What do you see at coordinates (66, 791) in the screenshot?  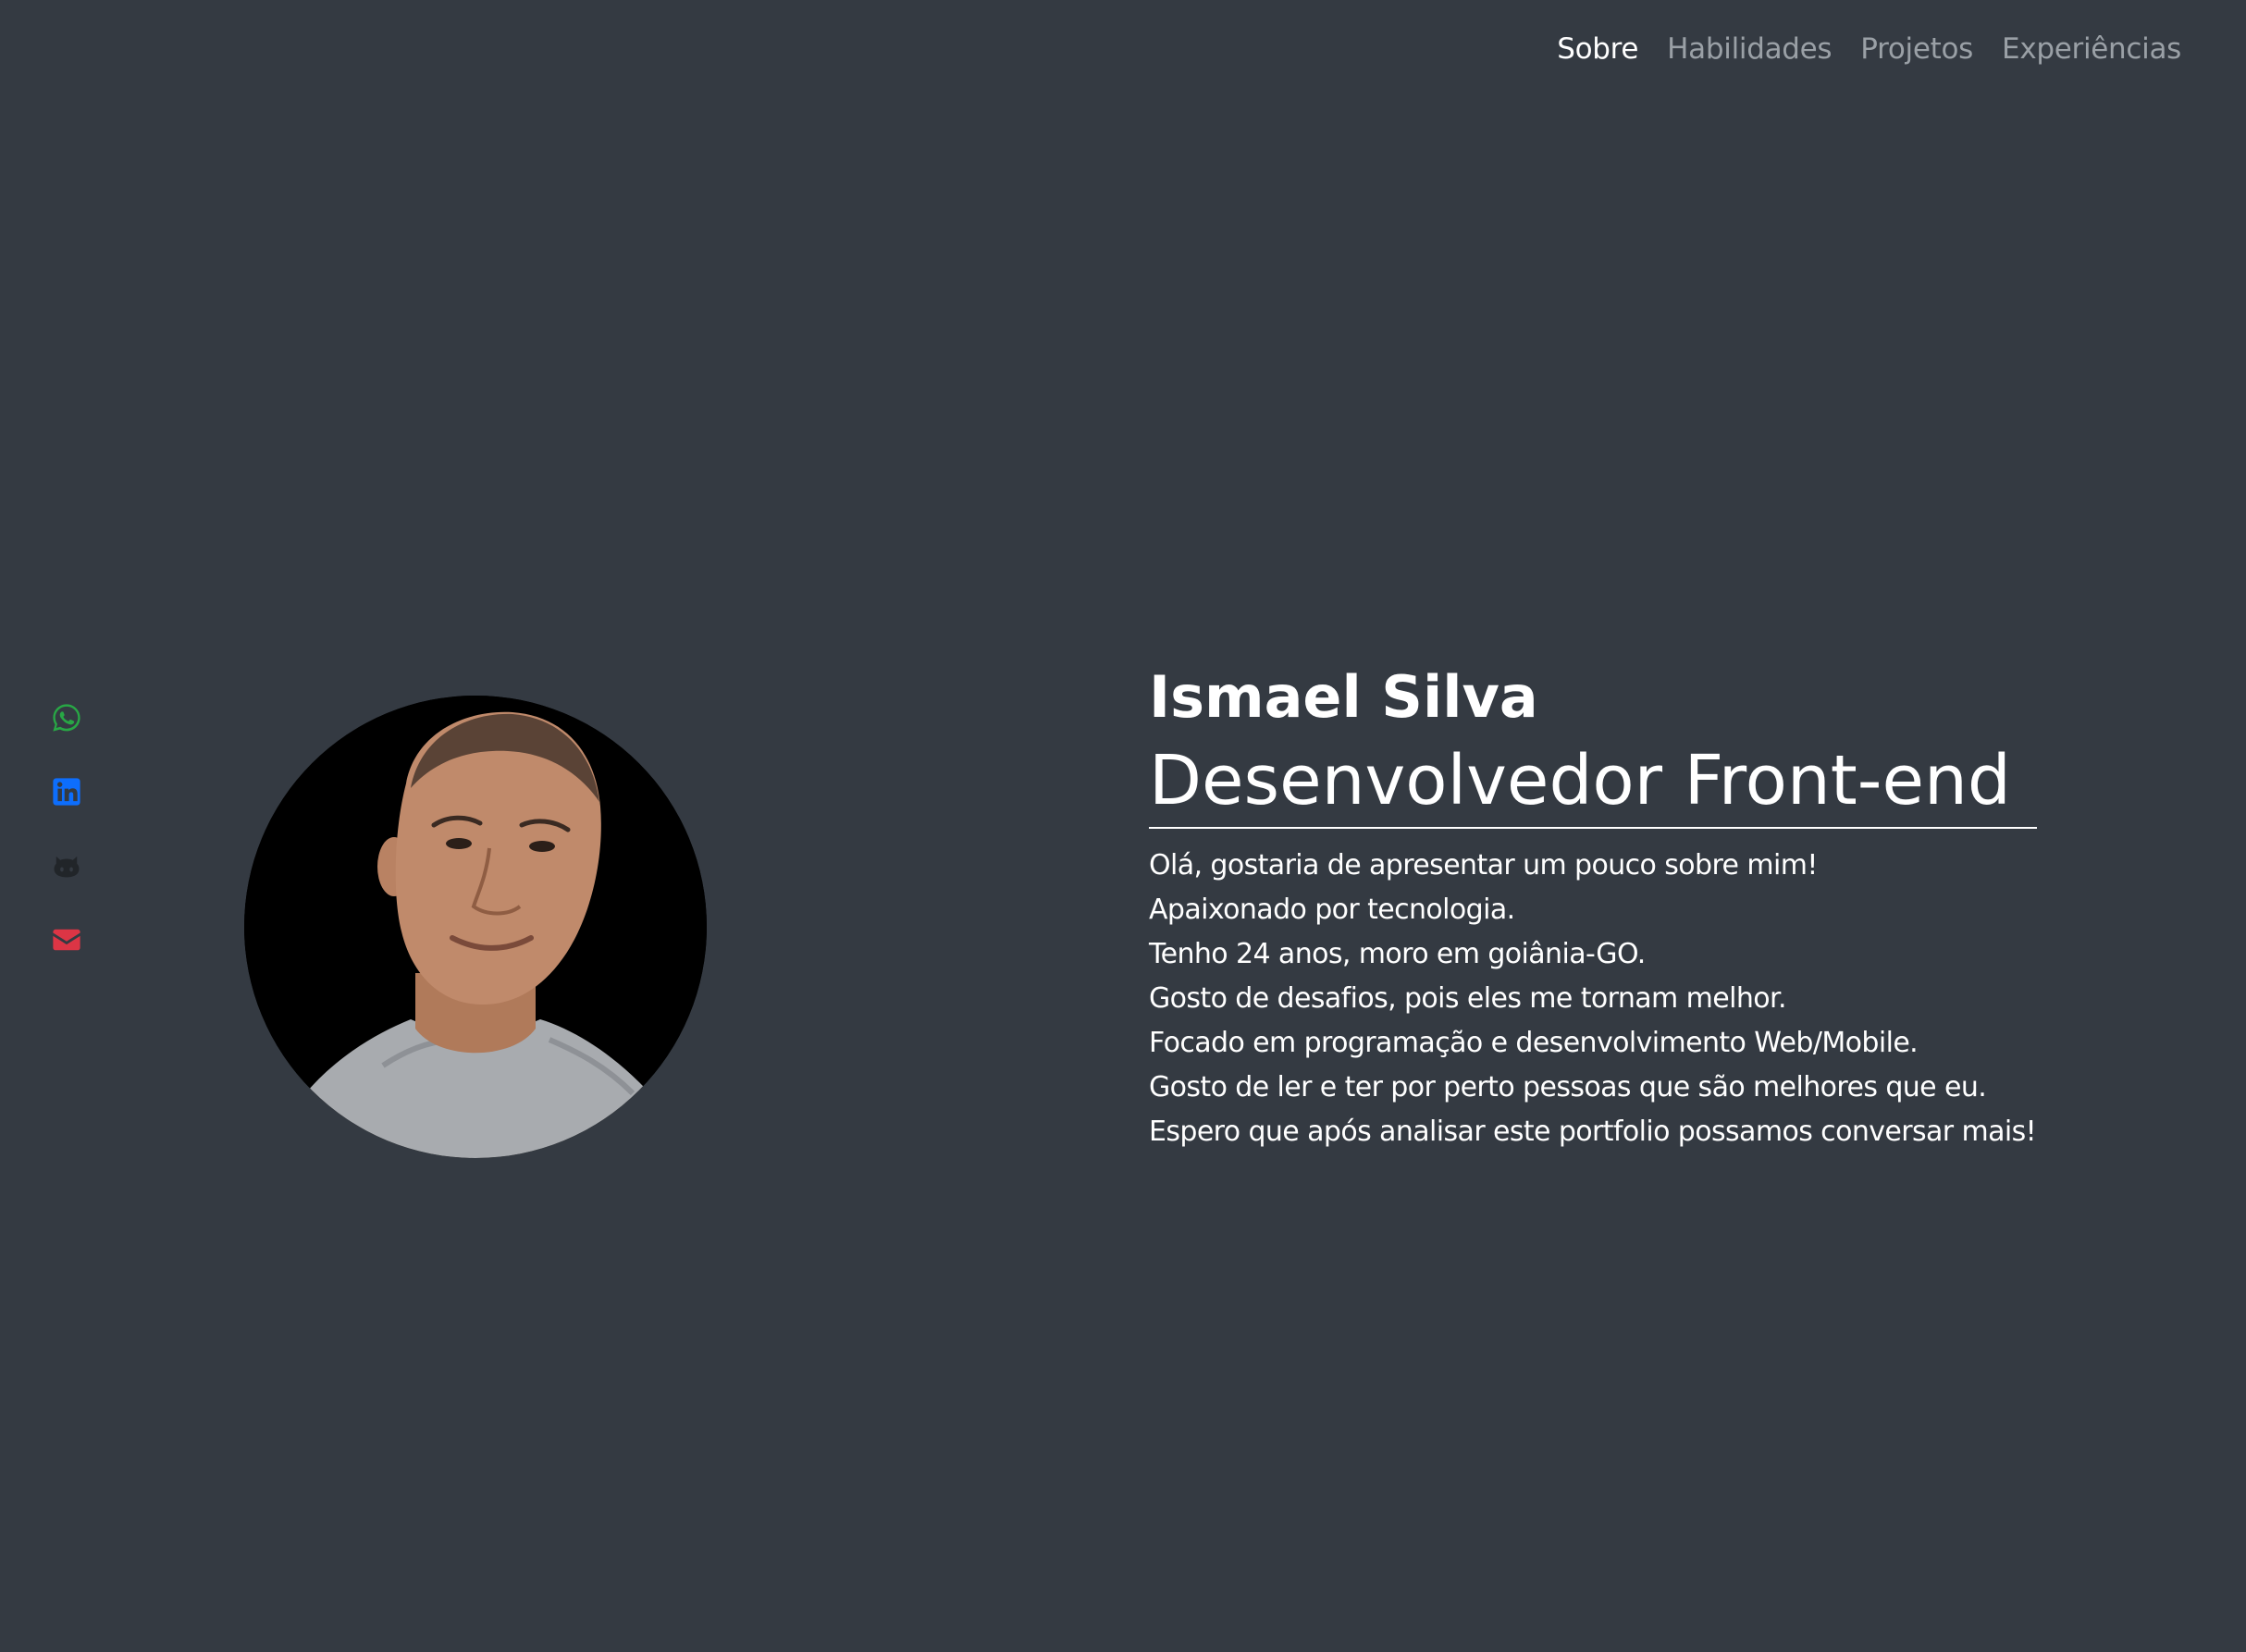 I see `linkedin-icon` at bounding box center [66, 791].